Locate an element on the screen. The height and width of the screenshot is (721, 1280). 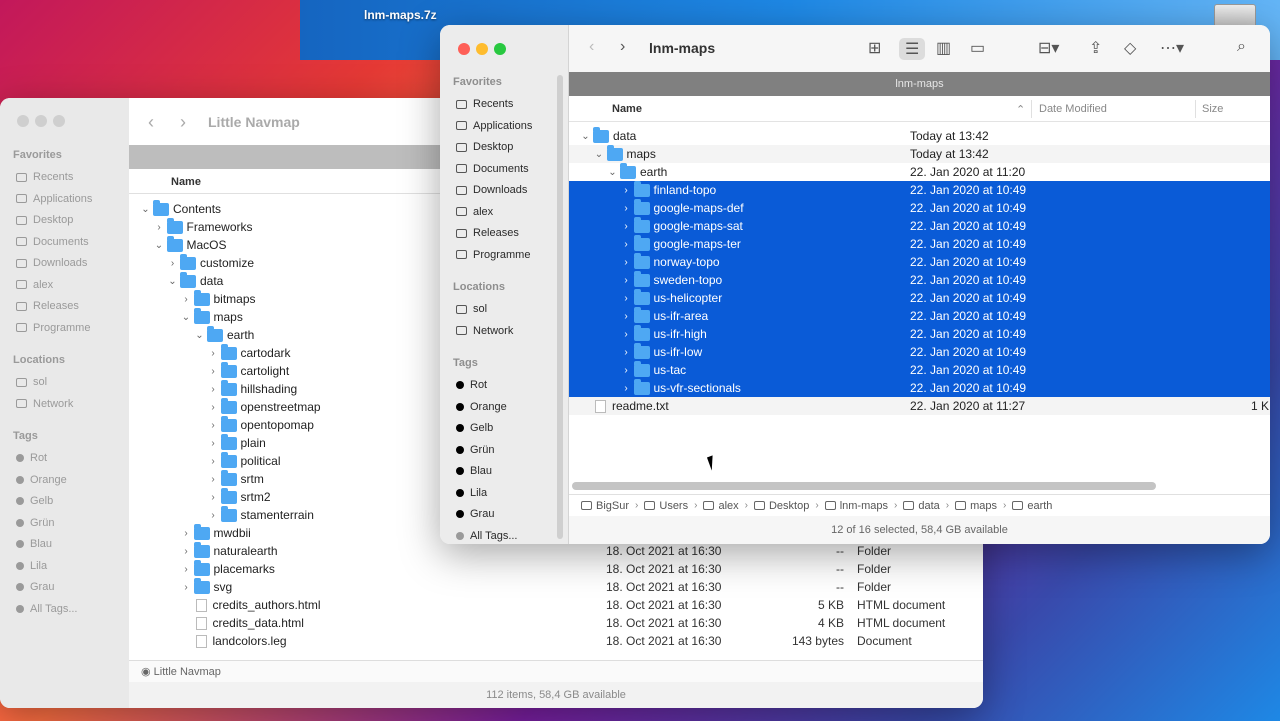
list-item: › us-tac 22. Jan 2020 at 10:49 is located at coordinates (919, 369).